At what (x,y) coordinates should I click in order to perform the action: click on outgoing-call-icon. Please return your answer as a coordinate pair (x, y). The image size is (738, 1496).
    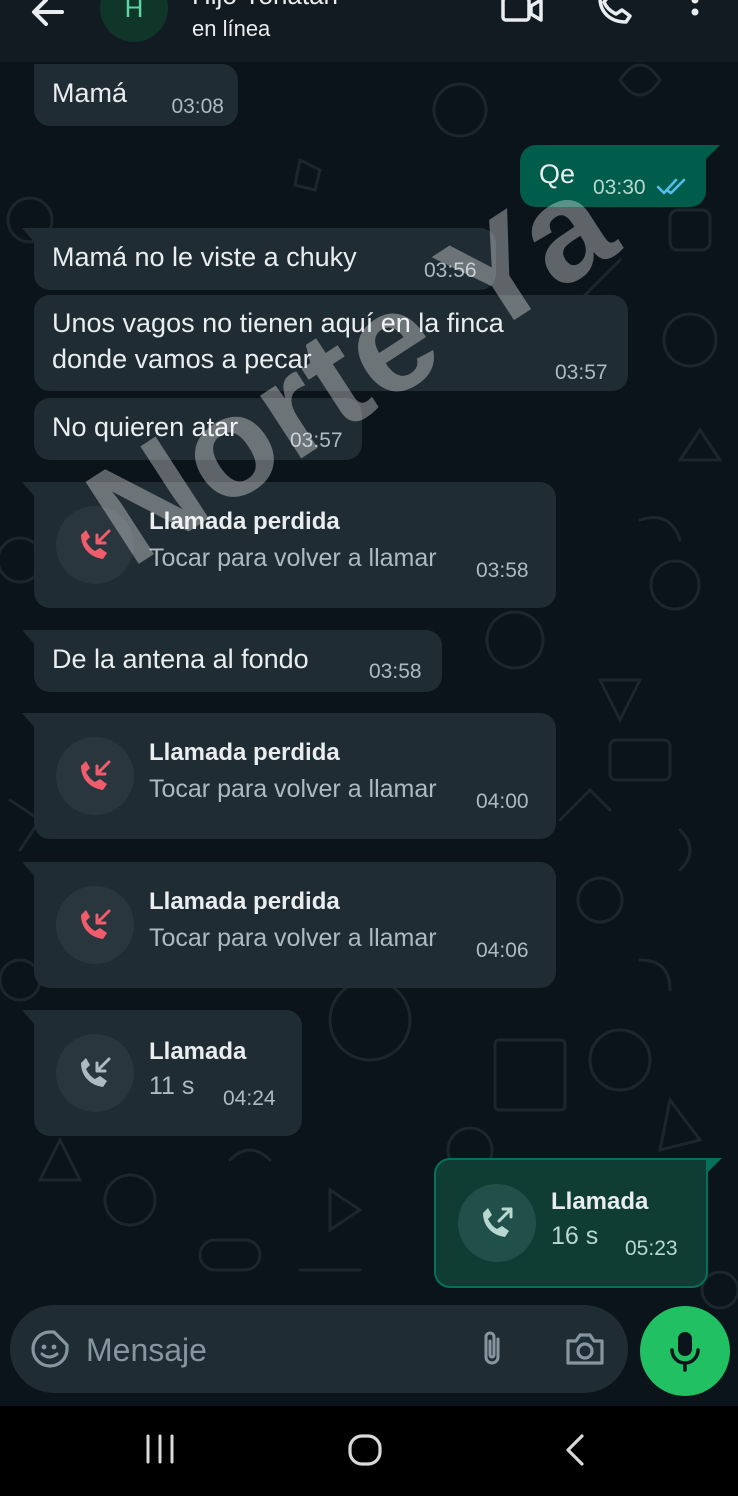
    Looking at the image, I should click on (498, 1222).